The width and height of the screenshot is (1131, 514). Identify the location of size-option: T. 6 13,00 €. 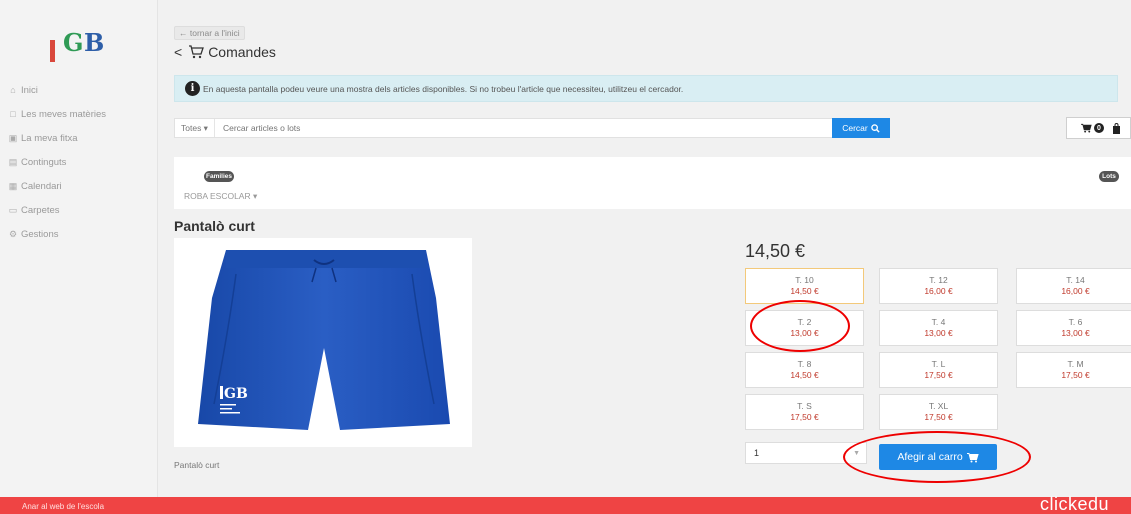
(1073, 328).